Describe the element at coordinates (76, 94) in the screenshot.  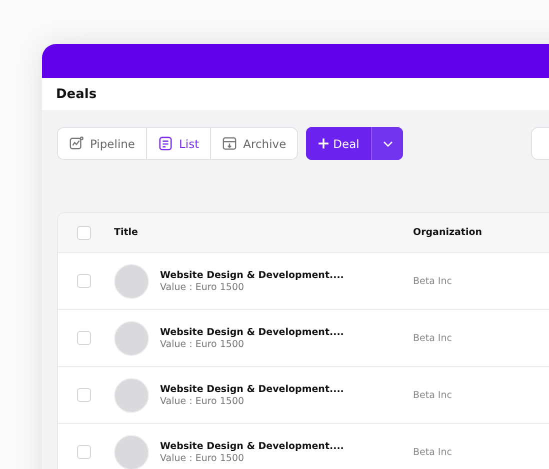
I see `page-title: Deals` at that location.